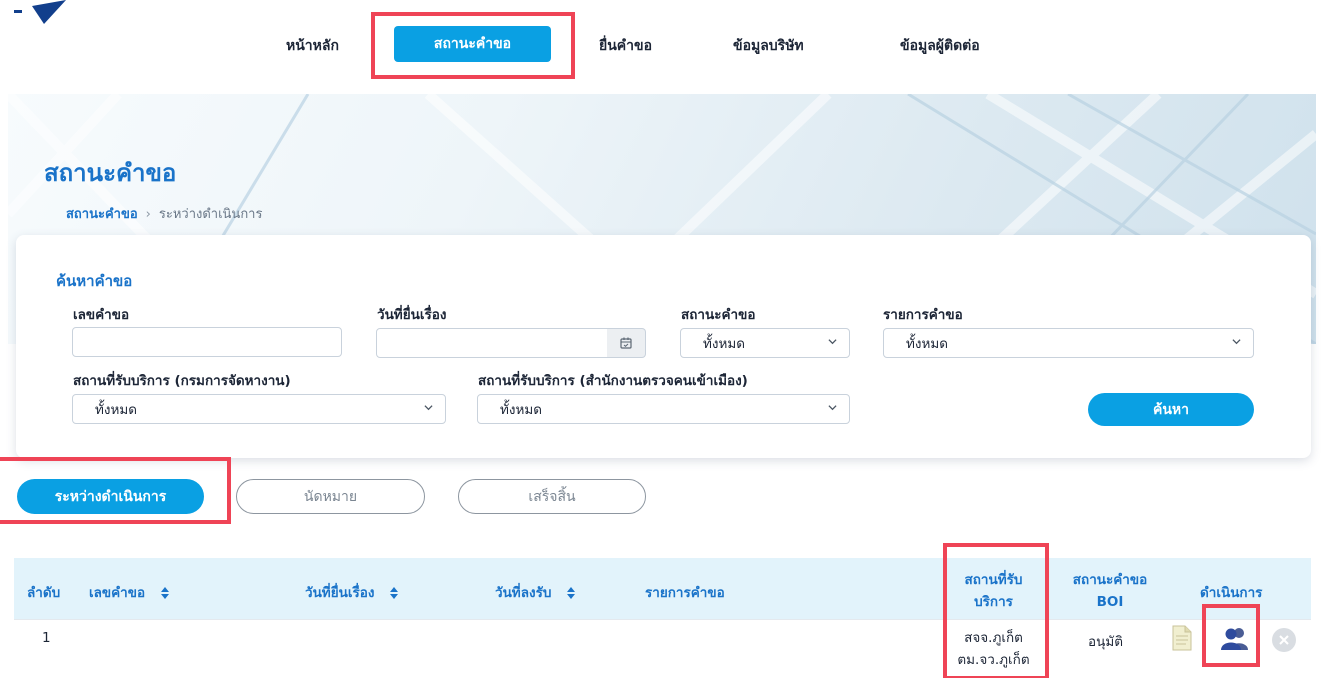 The height and width of the screenshot is (678, 1323). I want to click on status-select-value: ทั้งหมด, so click(724, 344).